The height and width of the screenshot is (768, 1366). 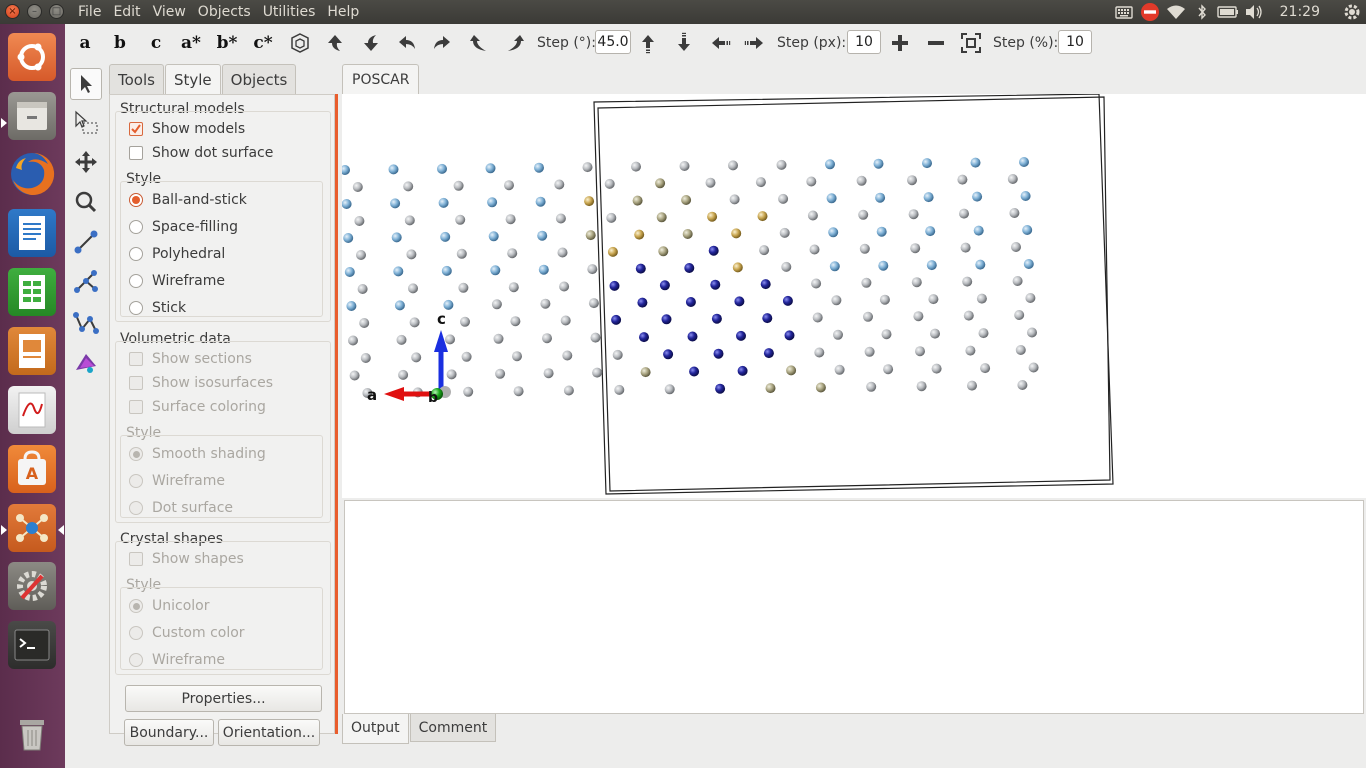 I want to click on dihedral-tool-icon, so click(x=86, y=322).